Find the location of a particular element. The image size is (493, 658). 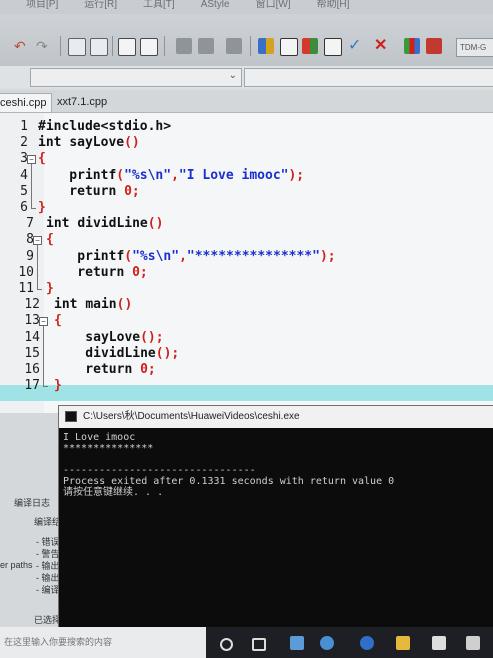

code-line: 16 return 0; is located at coordinates (246, 370).